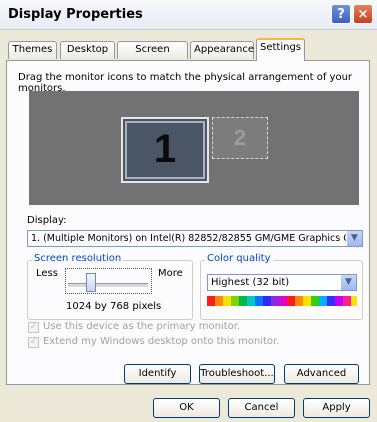  Describe the element at coordinates (114, 306) in the screenshot. I see `resolution-value: 1024 by 768 pixels` at that location.